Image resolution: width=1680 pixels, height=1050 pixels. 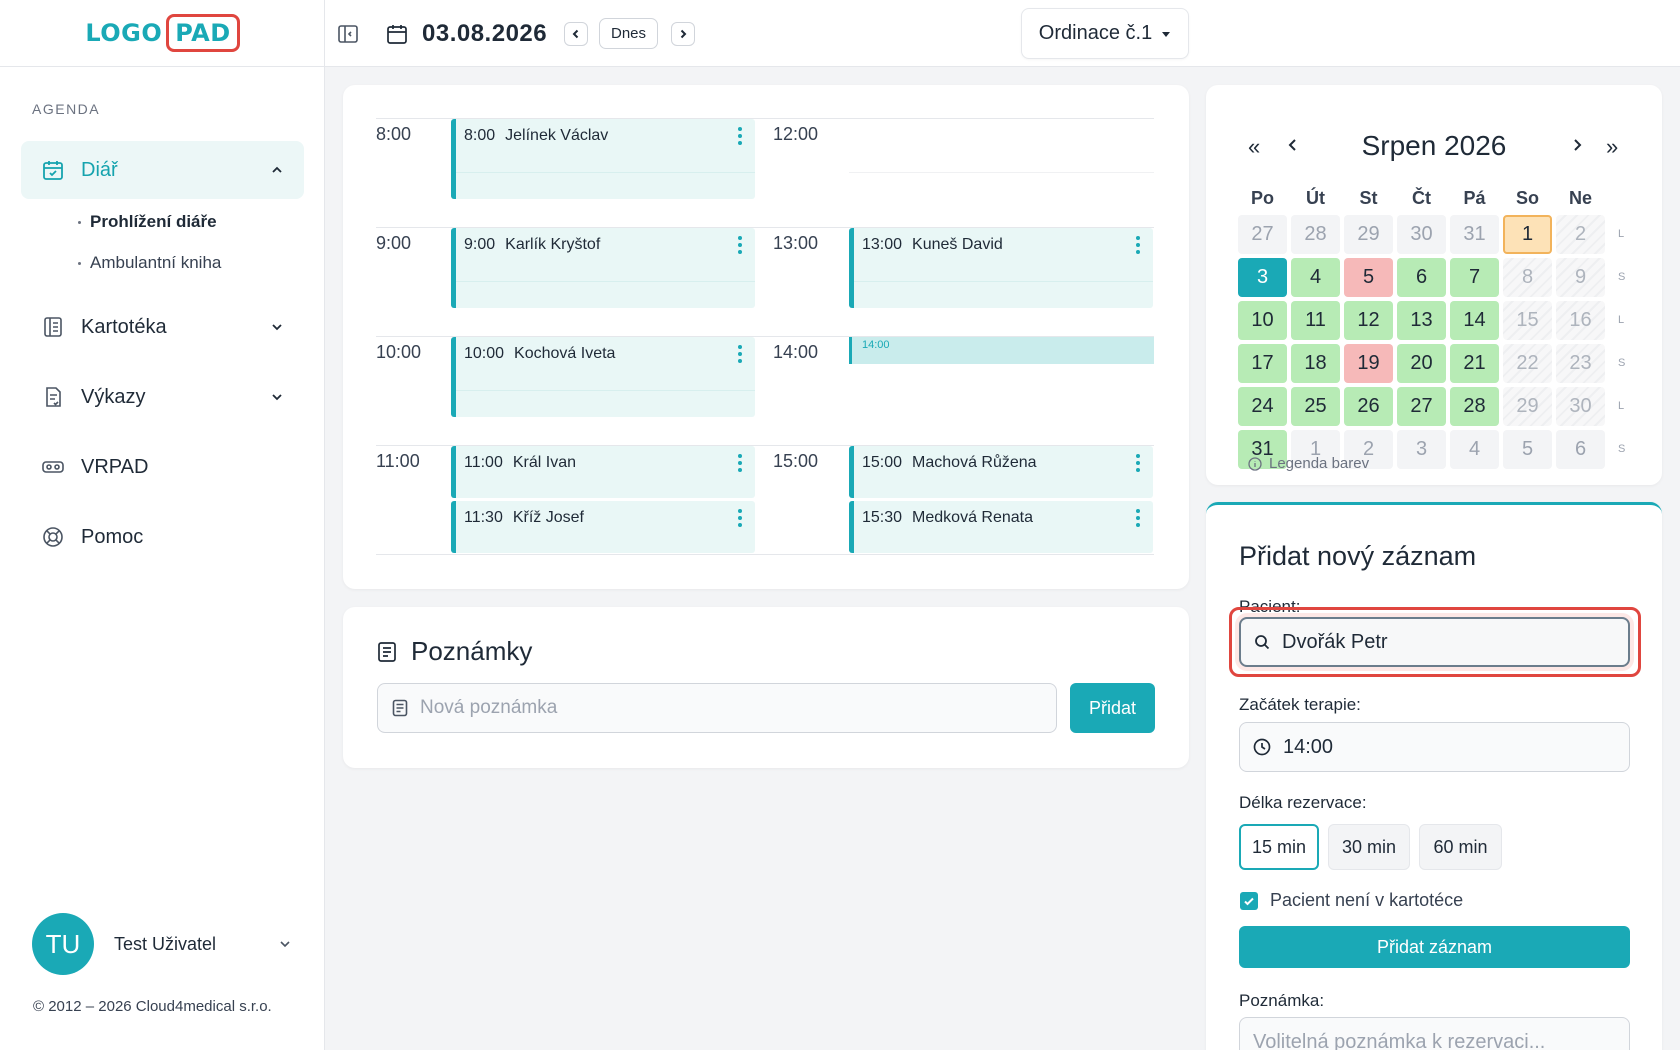 What do you see at coordinates (149, 263) in the screenshot?
I see `sidebar-subitem-ambulantni-kniha: Ambulantní kniha` at bounding box center [149, 263].